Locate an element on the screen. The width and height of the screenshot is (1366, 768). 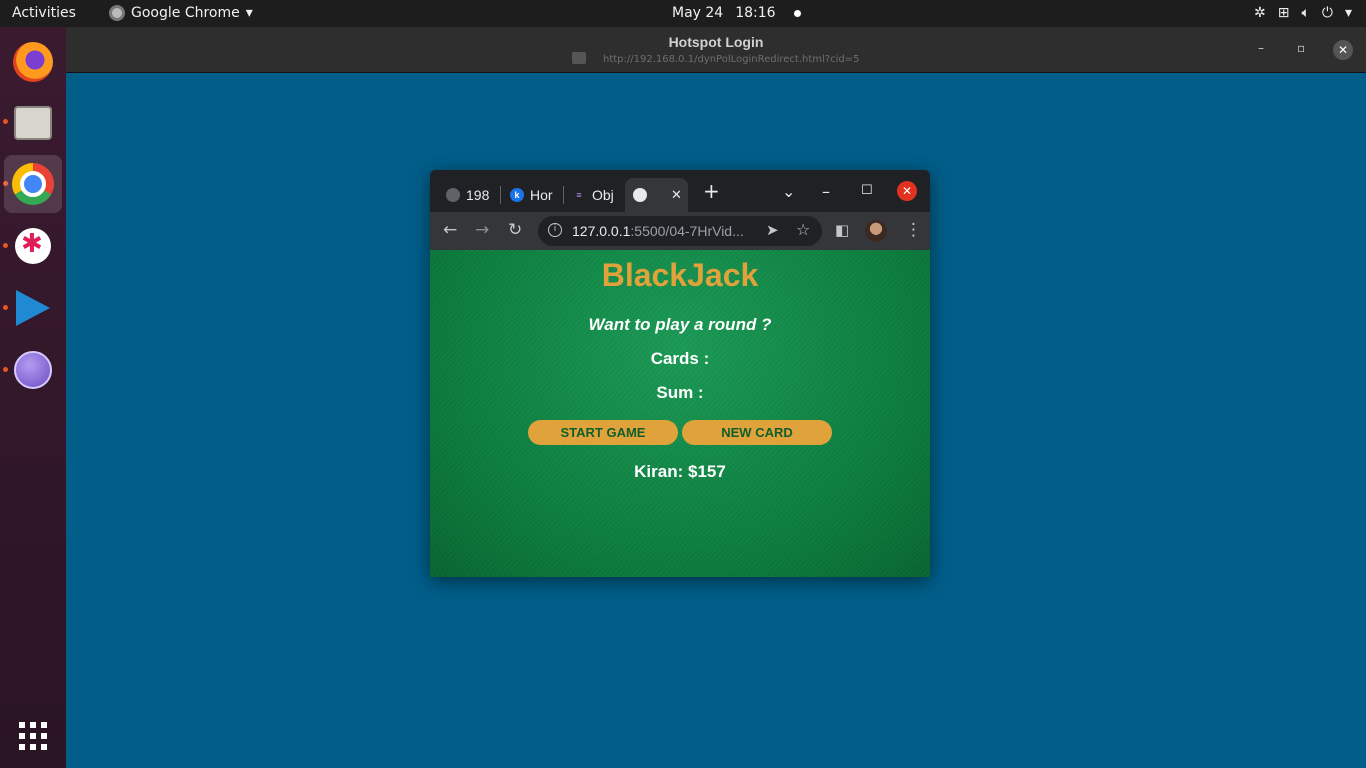
window-title: Hotspot Login is located at coordinates (716, 42).